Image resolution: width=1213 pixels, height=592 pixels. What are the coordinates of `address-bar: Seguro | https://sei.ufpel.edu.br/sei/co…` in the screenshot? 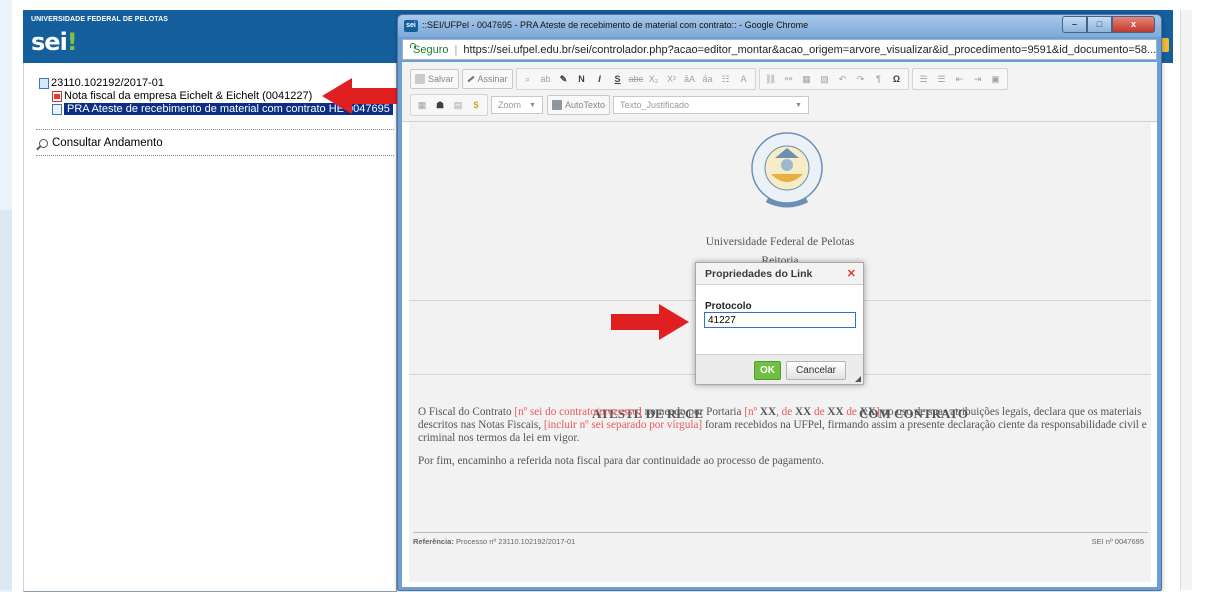 It's located at (779, 49).